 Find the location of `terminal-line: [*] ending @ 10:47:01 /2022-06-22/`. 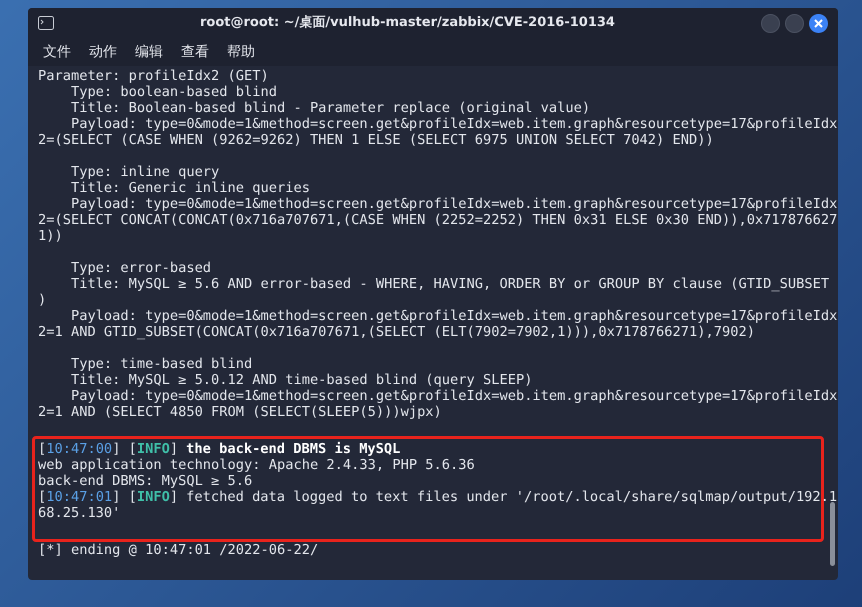

terminal-line: [*] ending @ 10:47:01 /2022-06-22/ is located at coordinates (178, 550).